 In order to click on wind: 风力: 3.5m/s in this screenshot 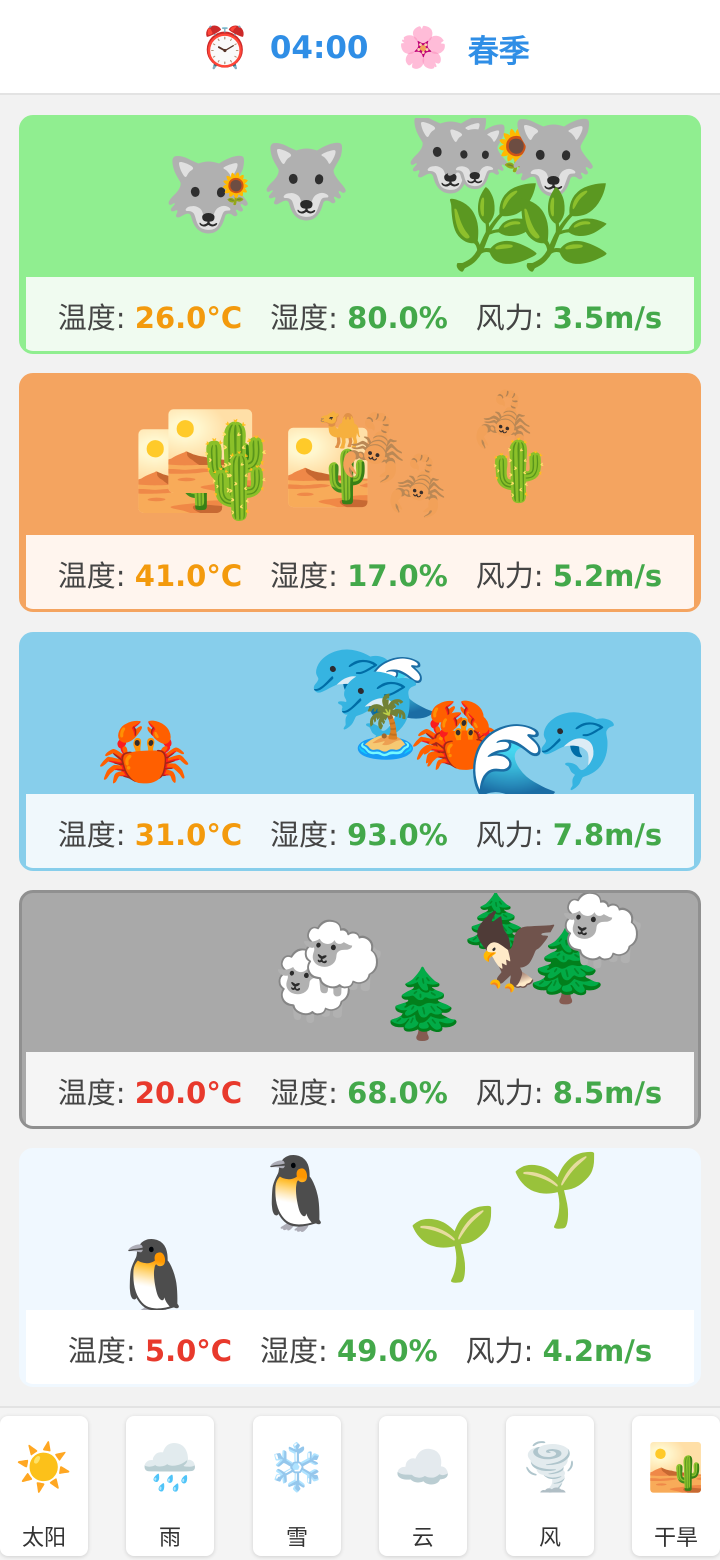, I will do `click(569, 316)`.